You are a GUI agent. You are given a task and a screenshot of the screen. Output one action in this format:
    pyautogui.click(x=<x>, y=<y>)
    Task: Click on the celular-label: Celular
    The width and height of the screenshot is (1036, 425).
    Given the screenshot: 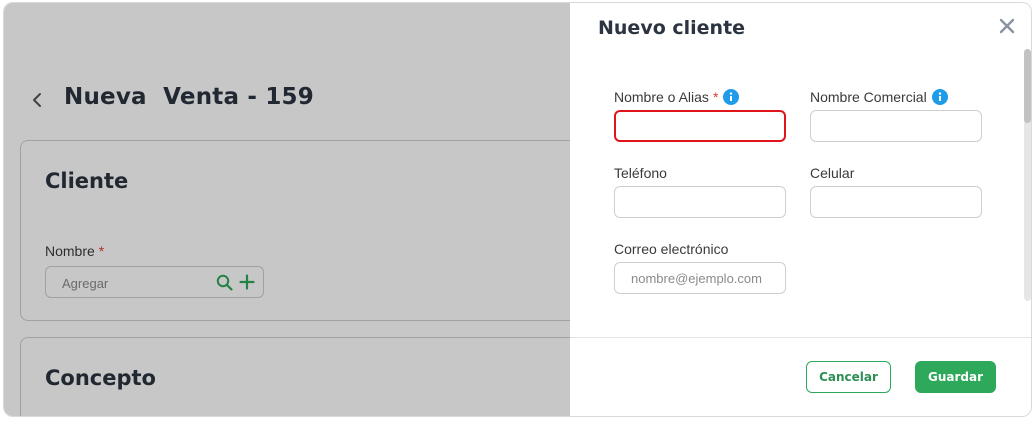 What is the action you would take?
    pyautogui.click(x=832, y=173)
    